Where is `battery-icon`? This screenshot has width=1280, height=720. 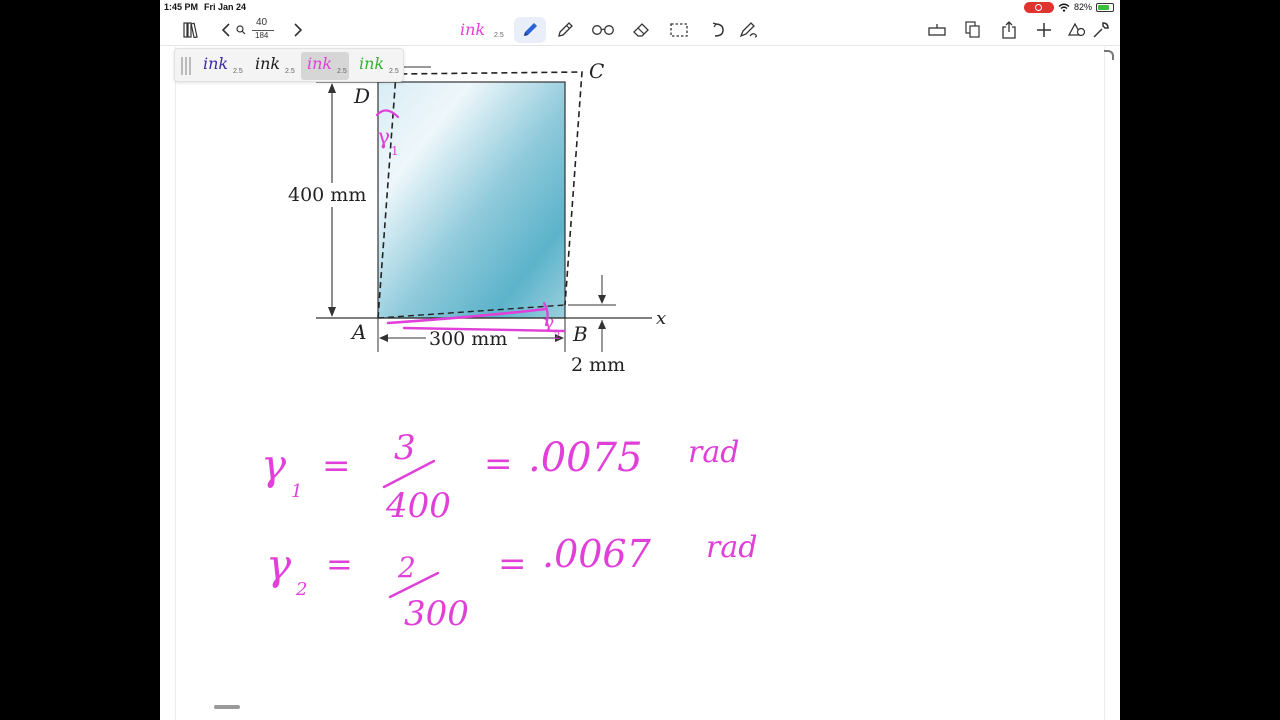
battery-icon is located at coordinates (1105, 7).